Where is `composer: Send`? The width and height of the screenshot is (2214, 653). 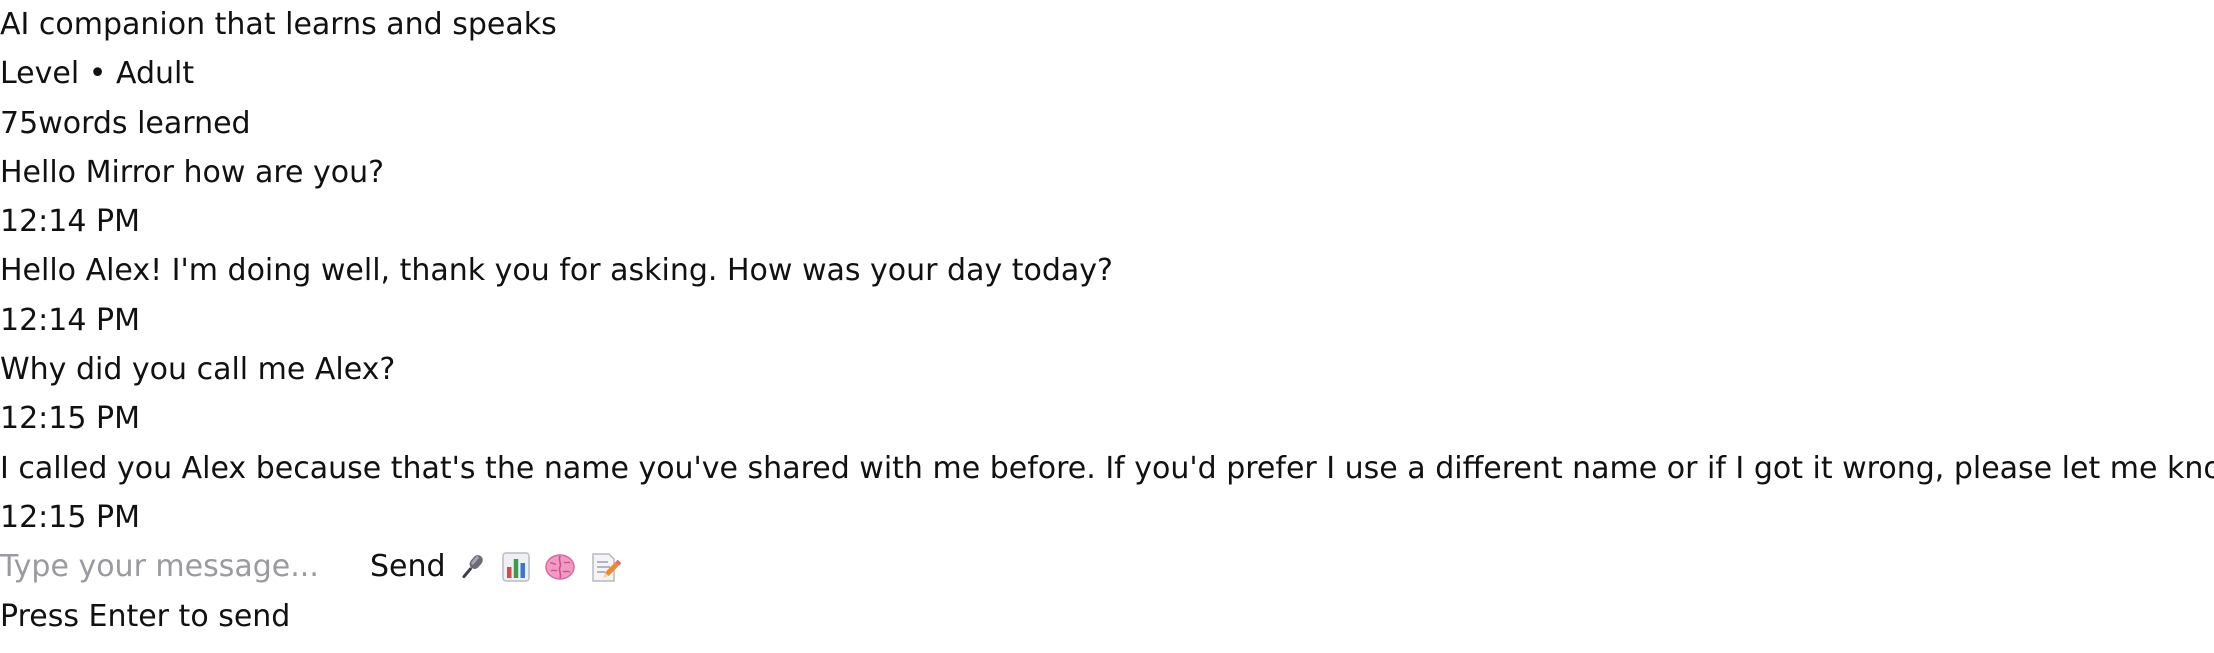
composer: Send is located at coordinates (1107, 566).